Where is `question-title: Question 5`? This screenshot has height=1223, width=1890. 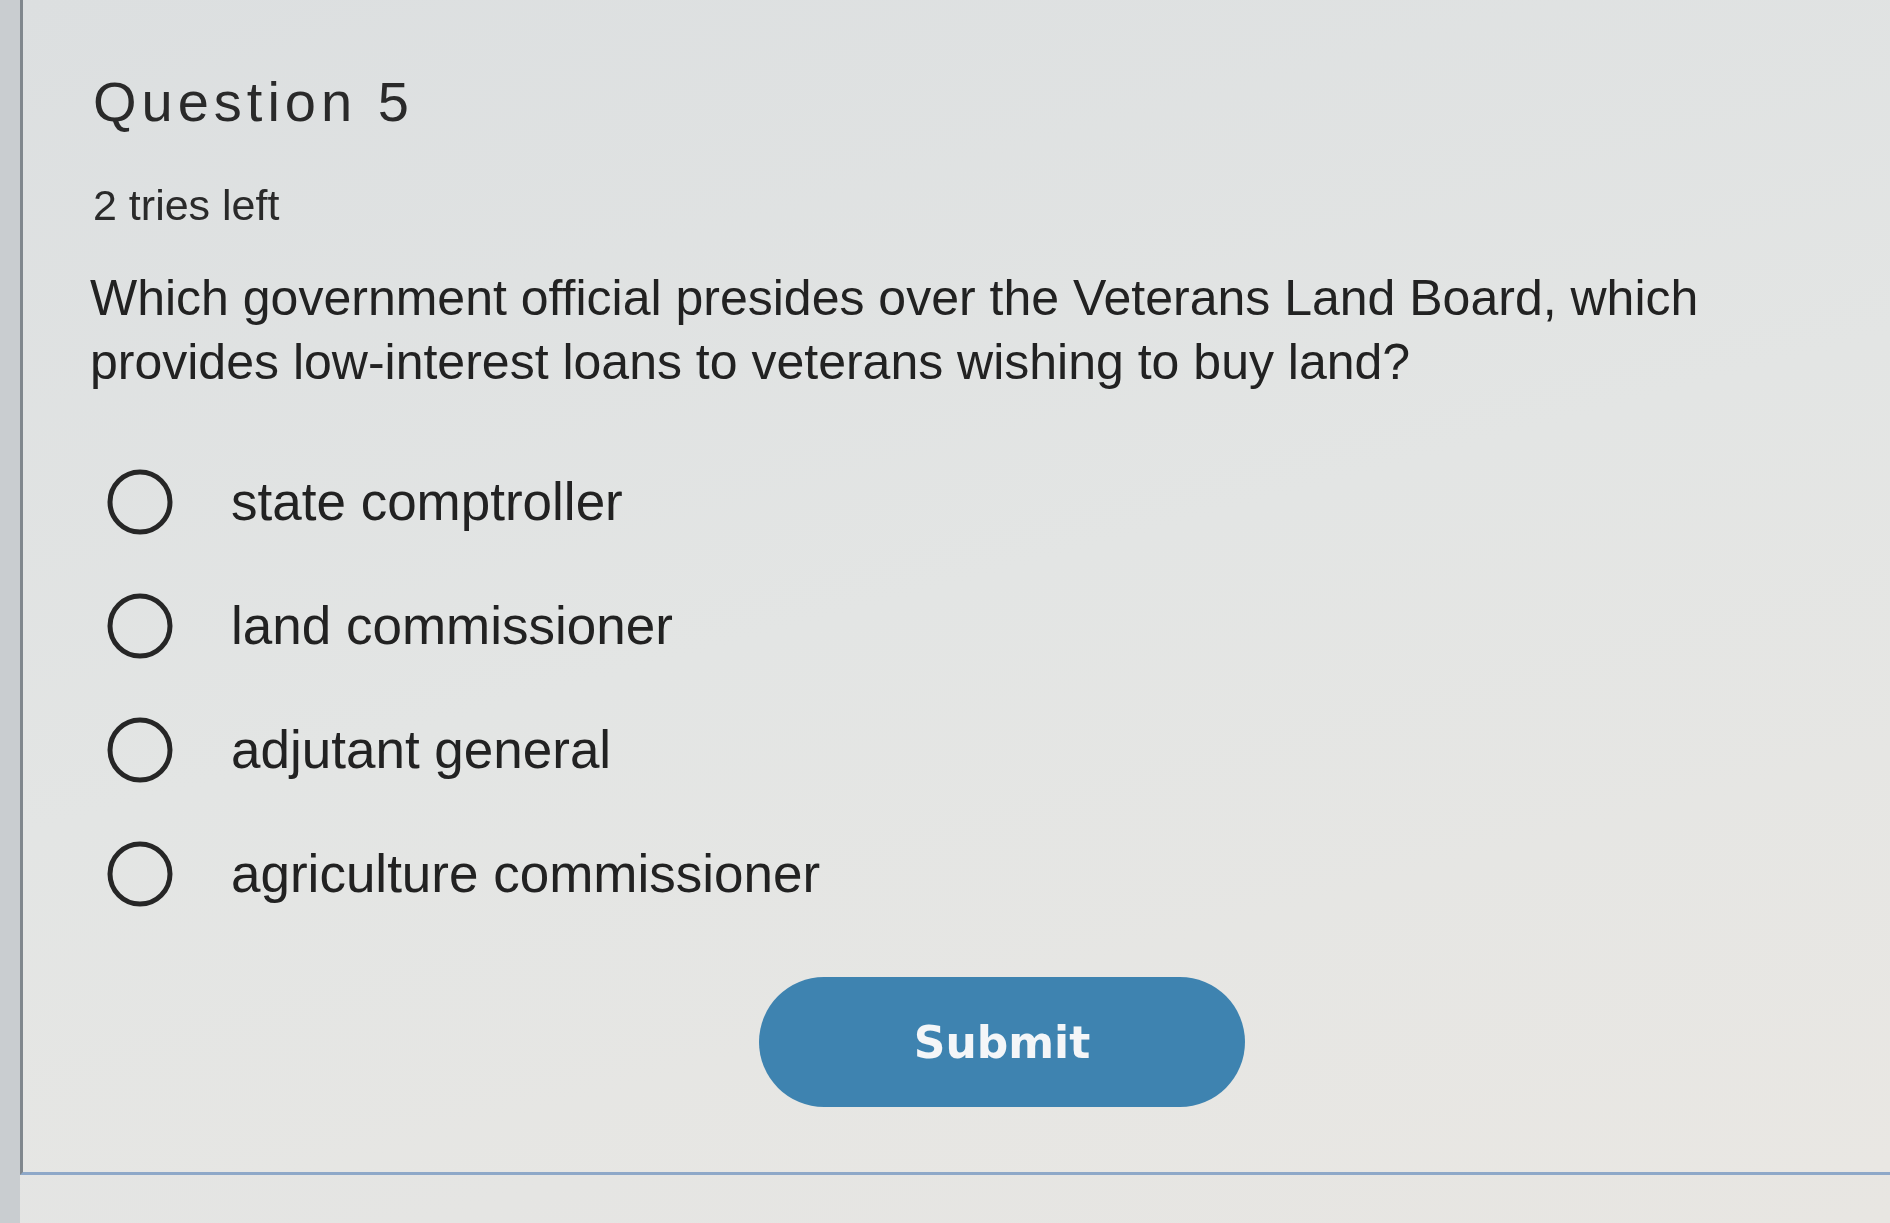 question-title: Question 5 is located at coordinates (253, 102).